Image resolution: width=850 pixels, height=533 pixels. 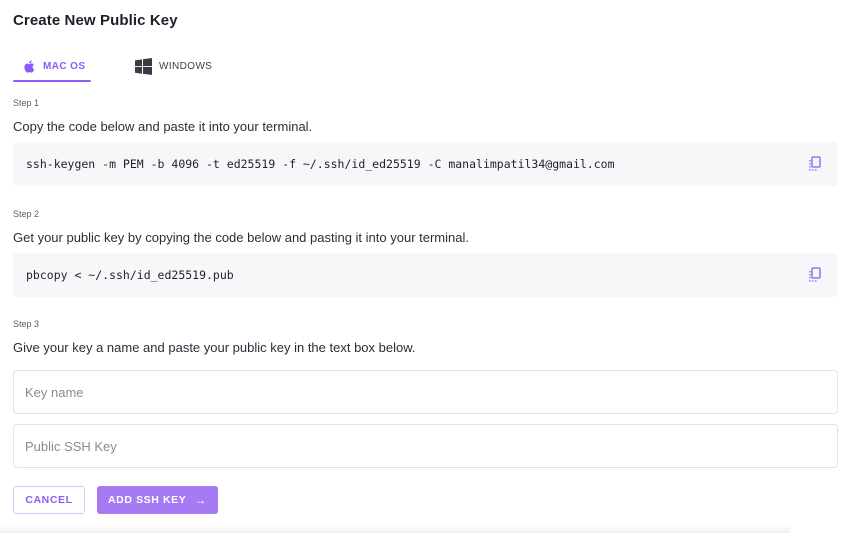 I want to click on page-title: Create New Public Key, so click(x=95, y=20).